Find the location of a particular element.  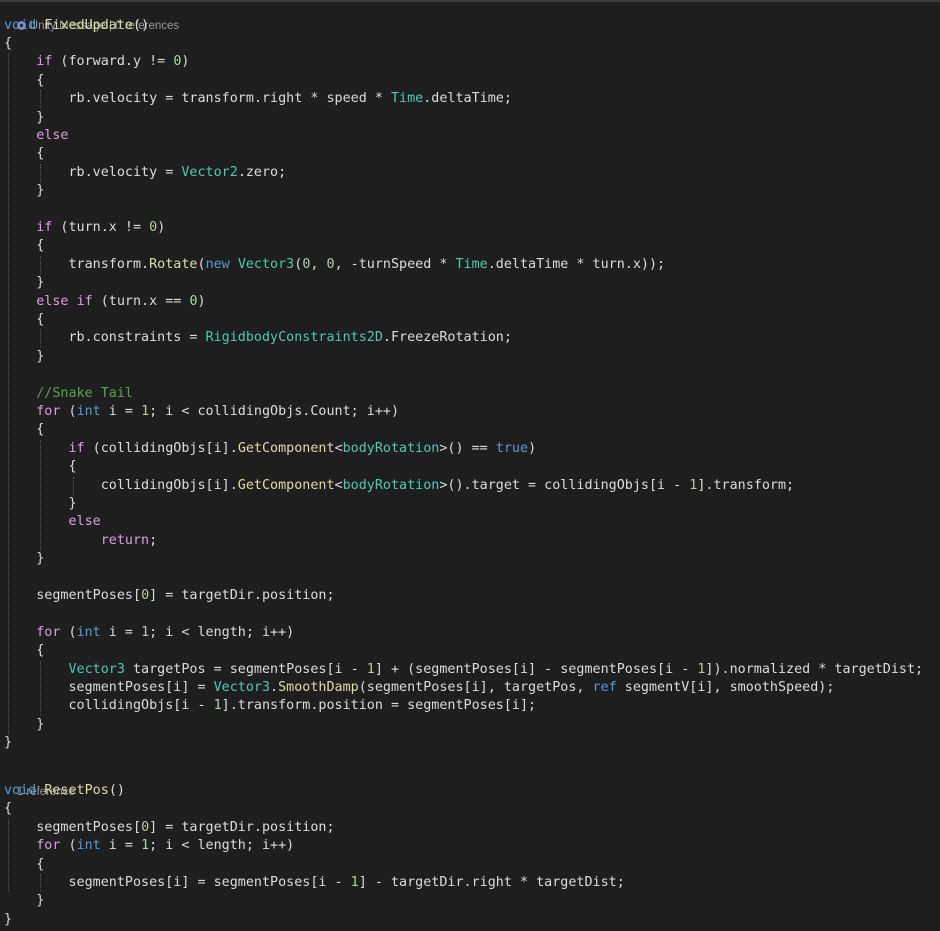

code-token: FixedUpdate is located at coordinates (88, 25).